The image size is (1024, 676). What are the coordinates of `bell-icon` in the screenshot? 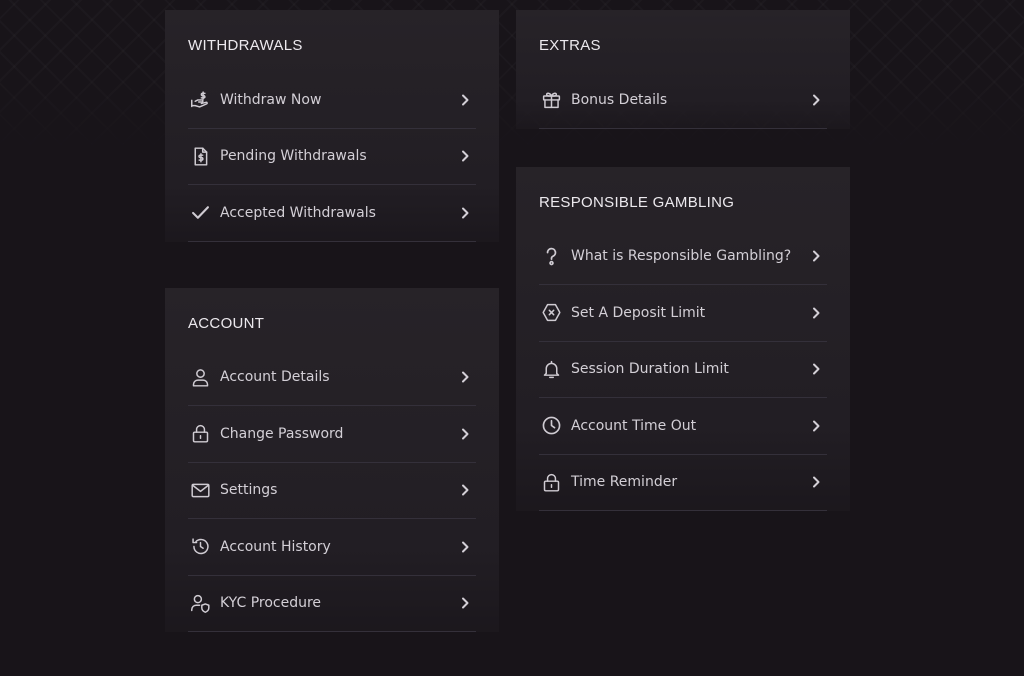 It's located at (551, 369).